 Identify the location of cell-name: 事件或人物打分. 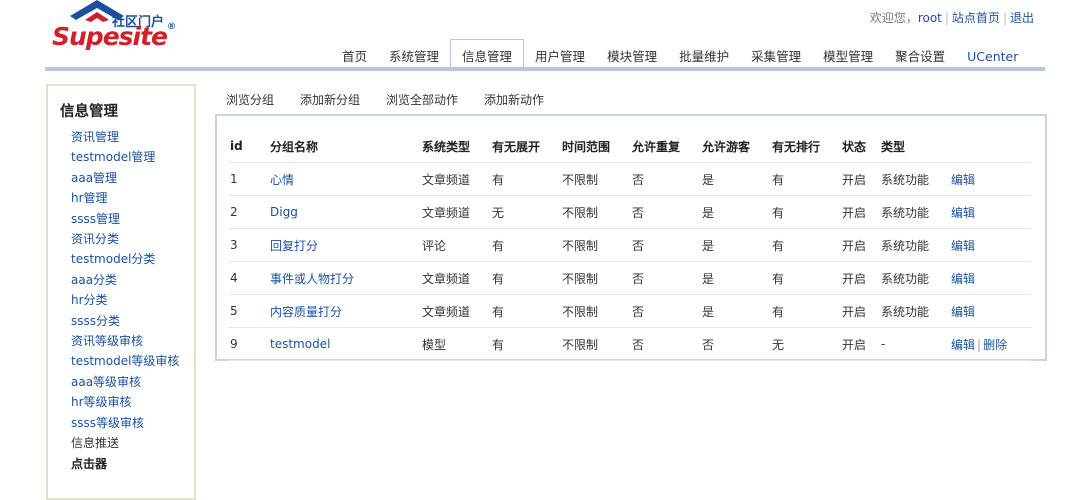
(345, 278).